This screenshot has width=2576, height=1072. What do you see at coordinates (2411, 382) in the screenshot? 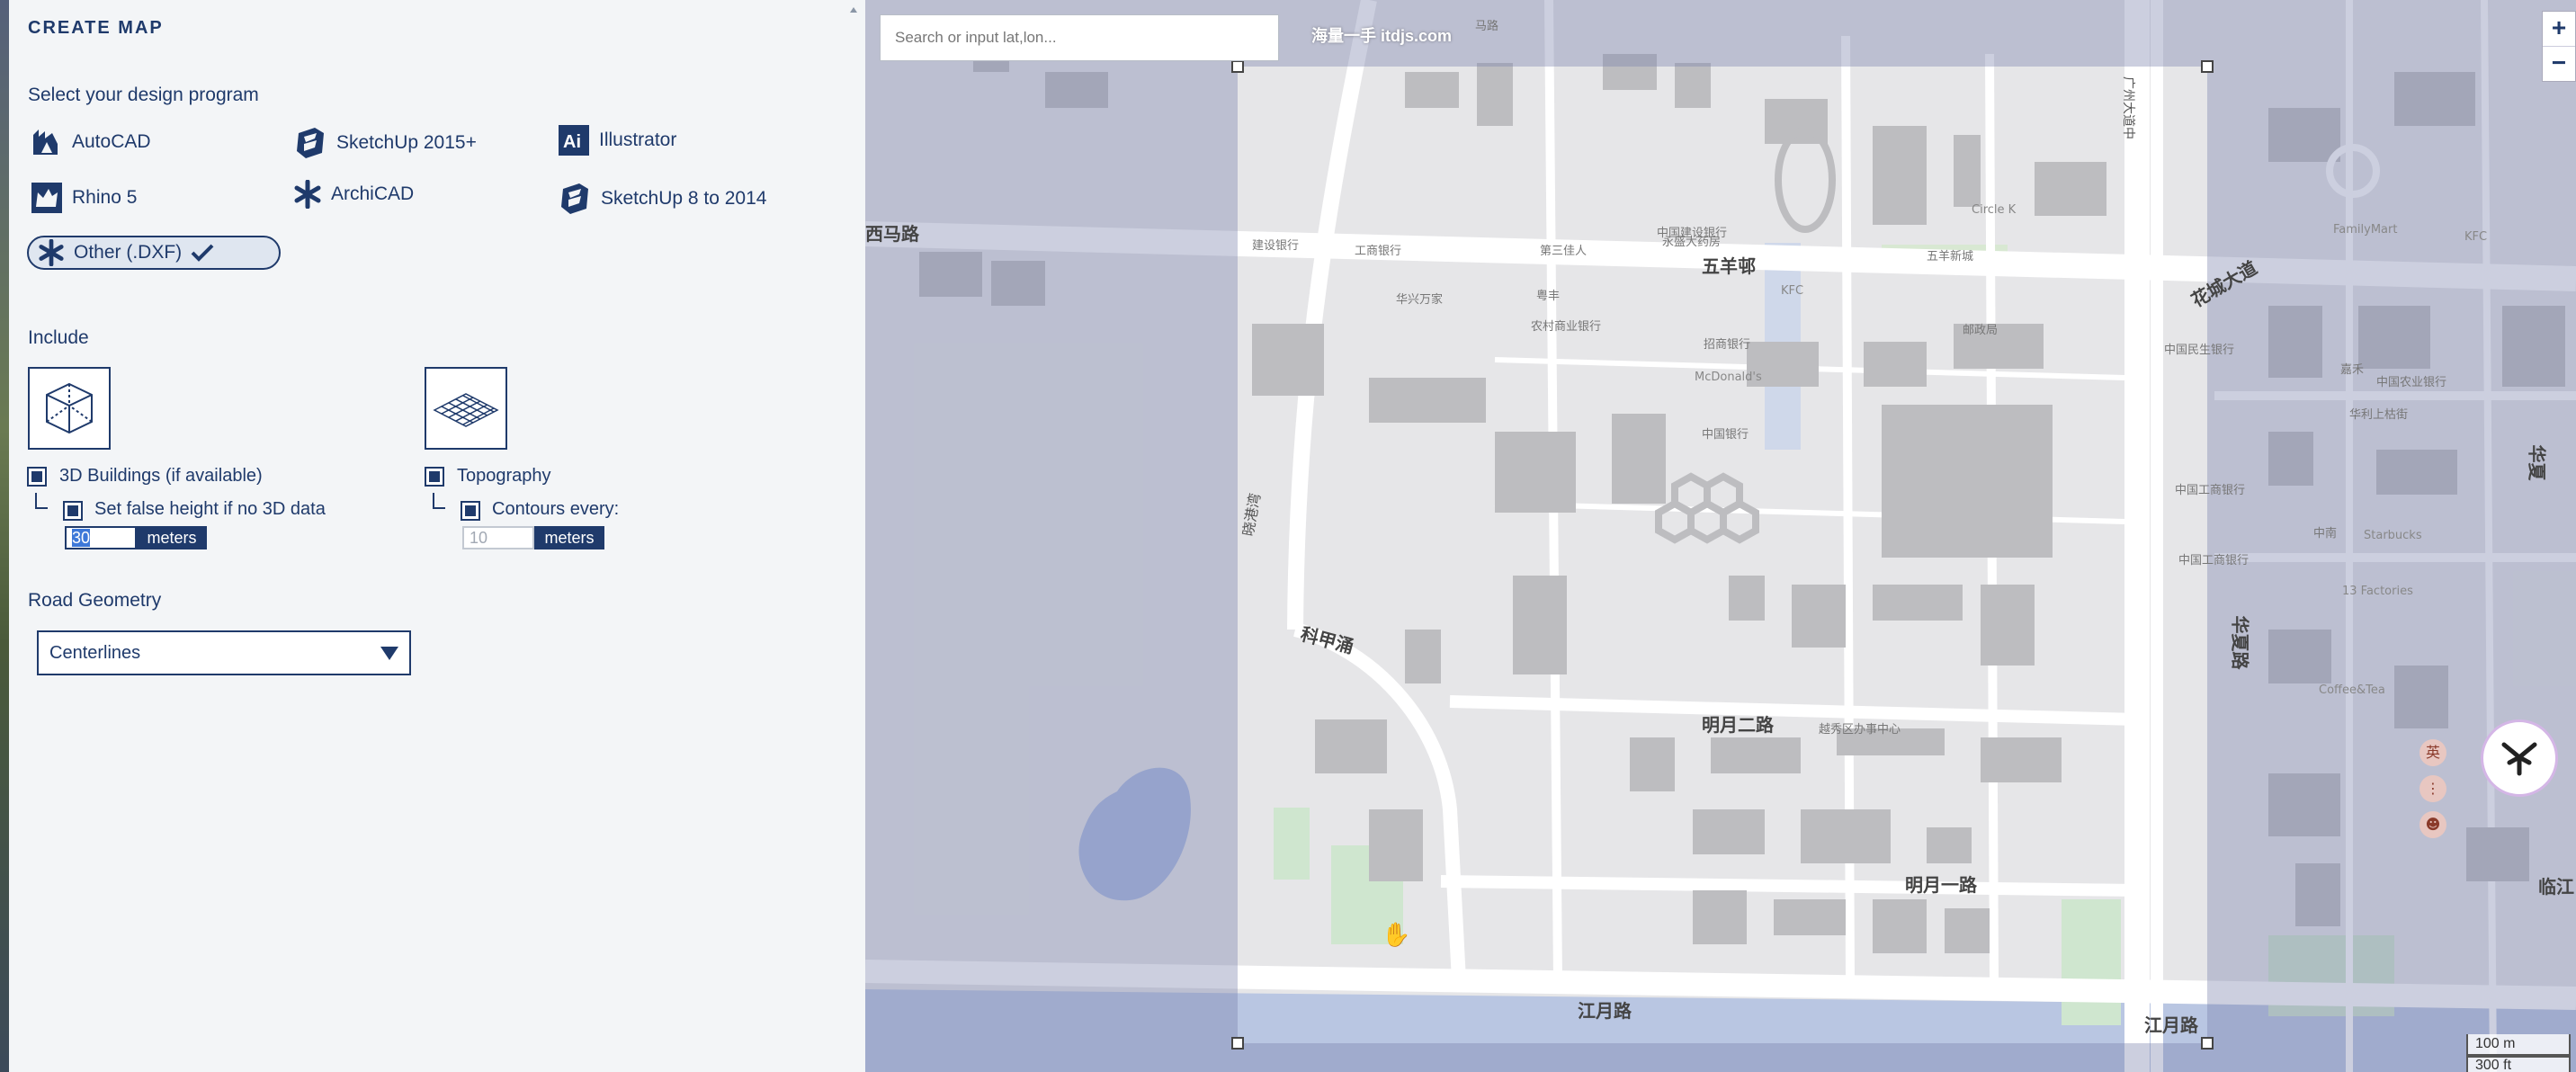
I see `poi-label: 中国农业银行` at bounding box center [2411, 382].